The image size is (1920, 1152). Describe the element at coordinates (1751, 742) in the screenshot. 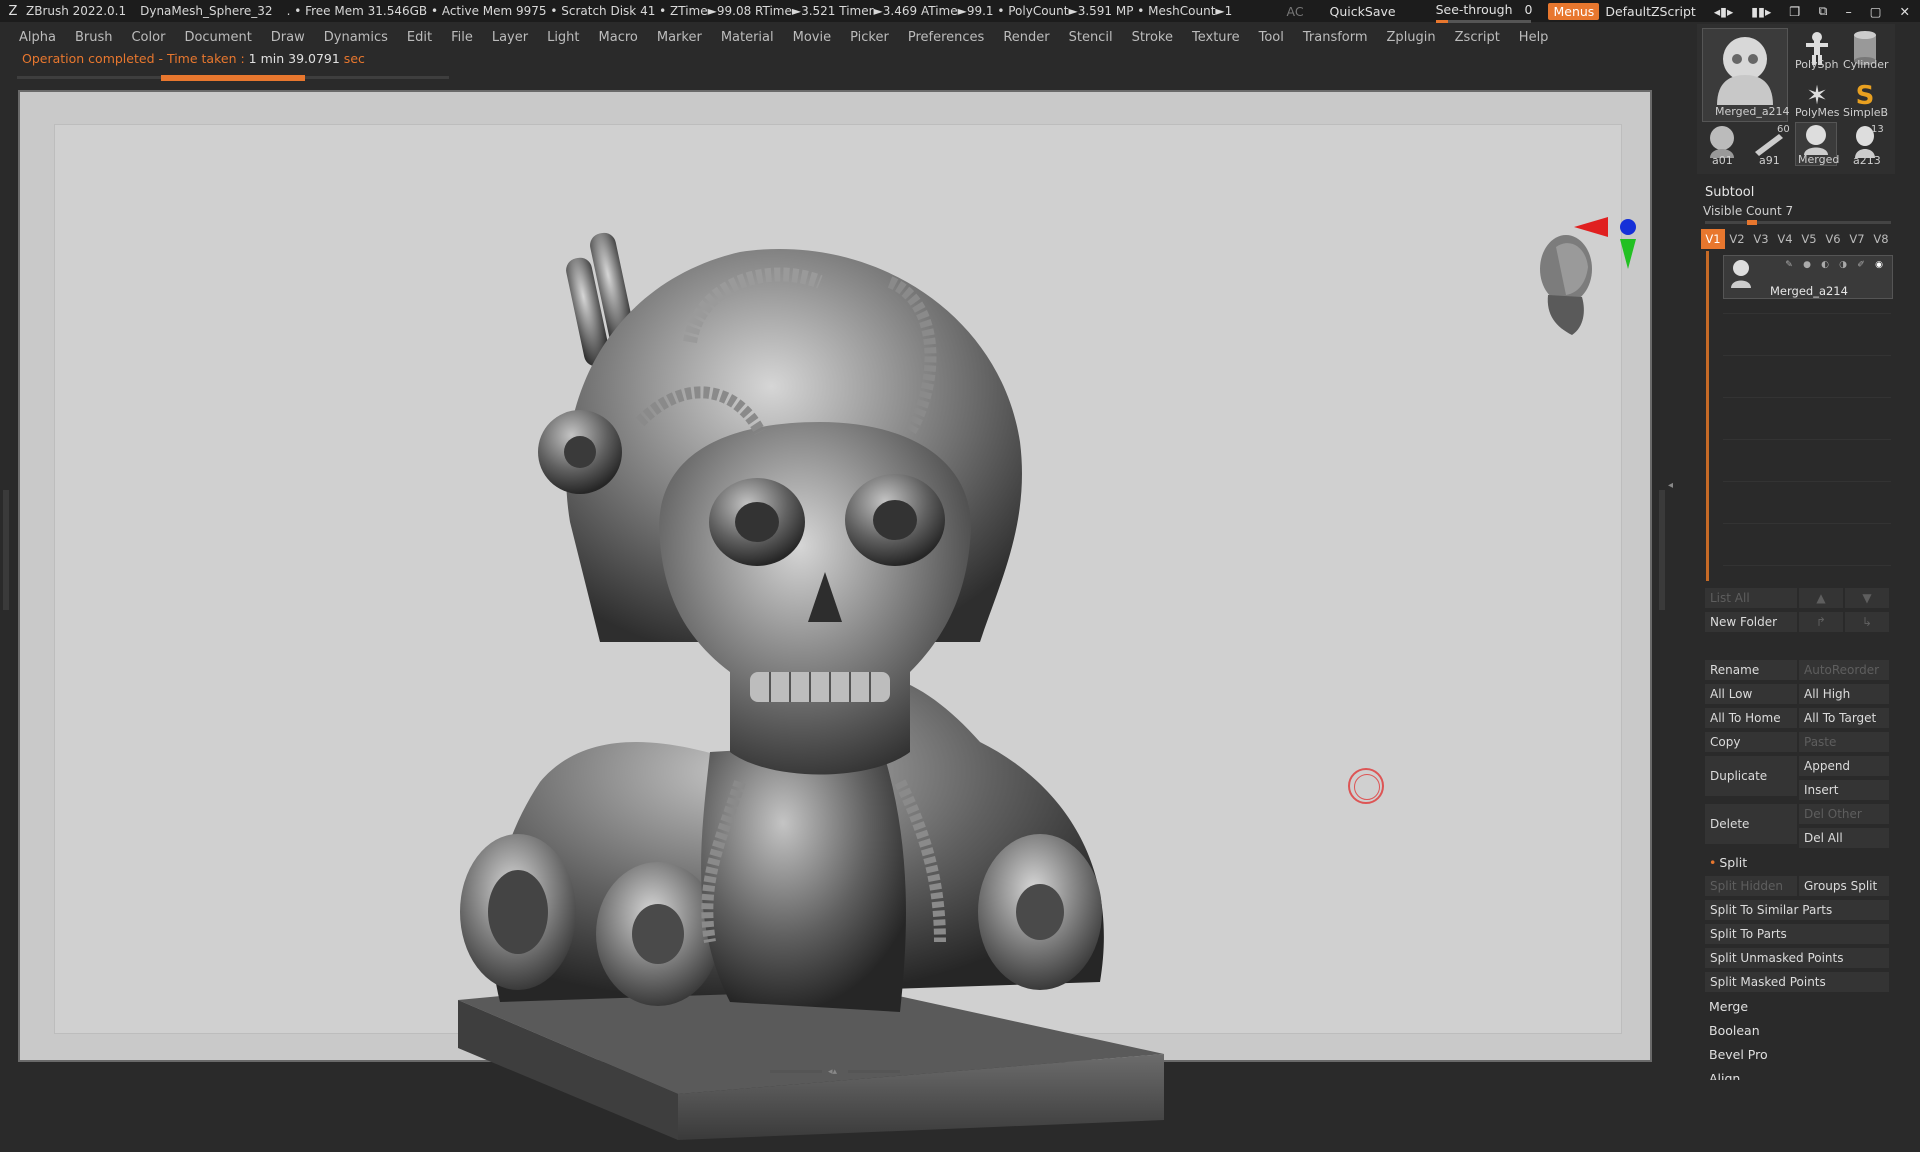

I see `copy-button: Copy` at that location.